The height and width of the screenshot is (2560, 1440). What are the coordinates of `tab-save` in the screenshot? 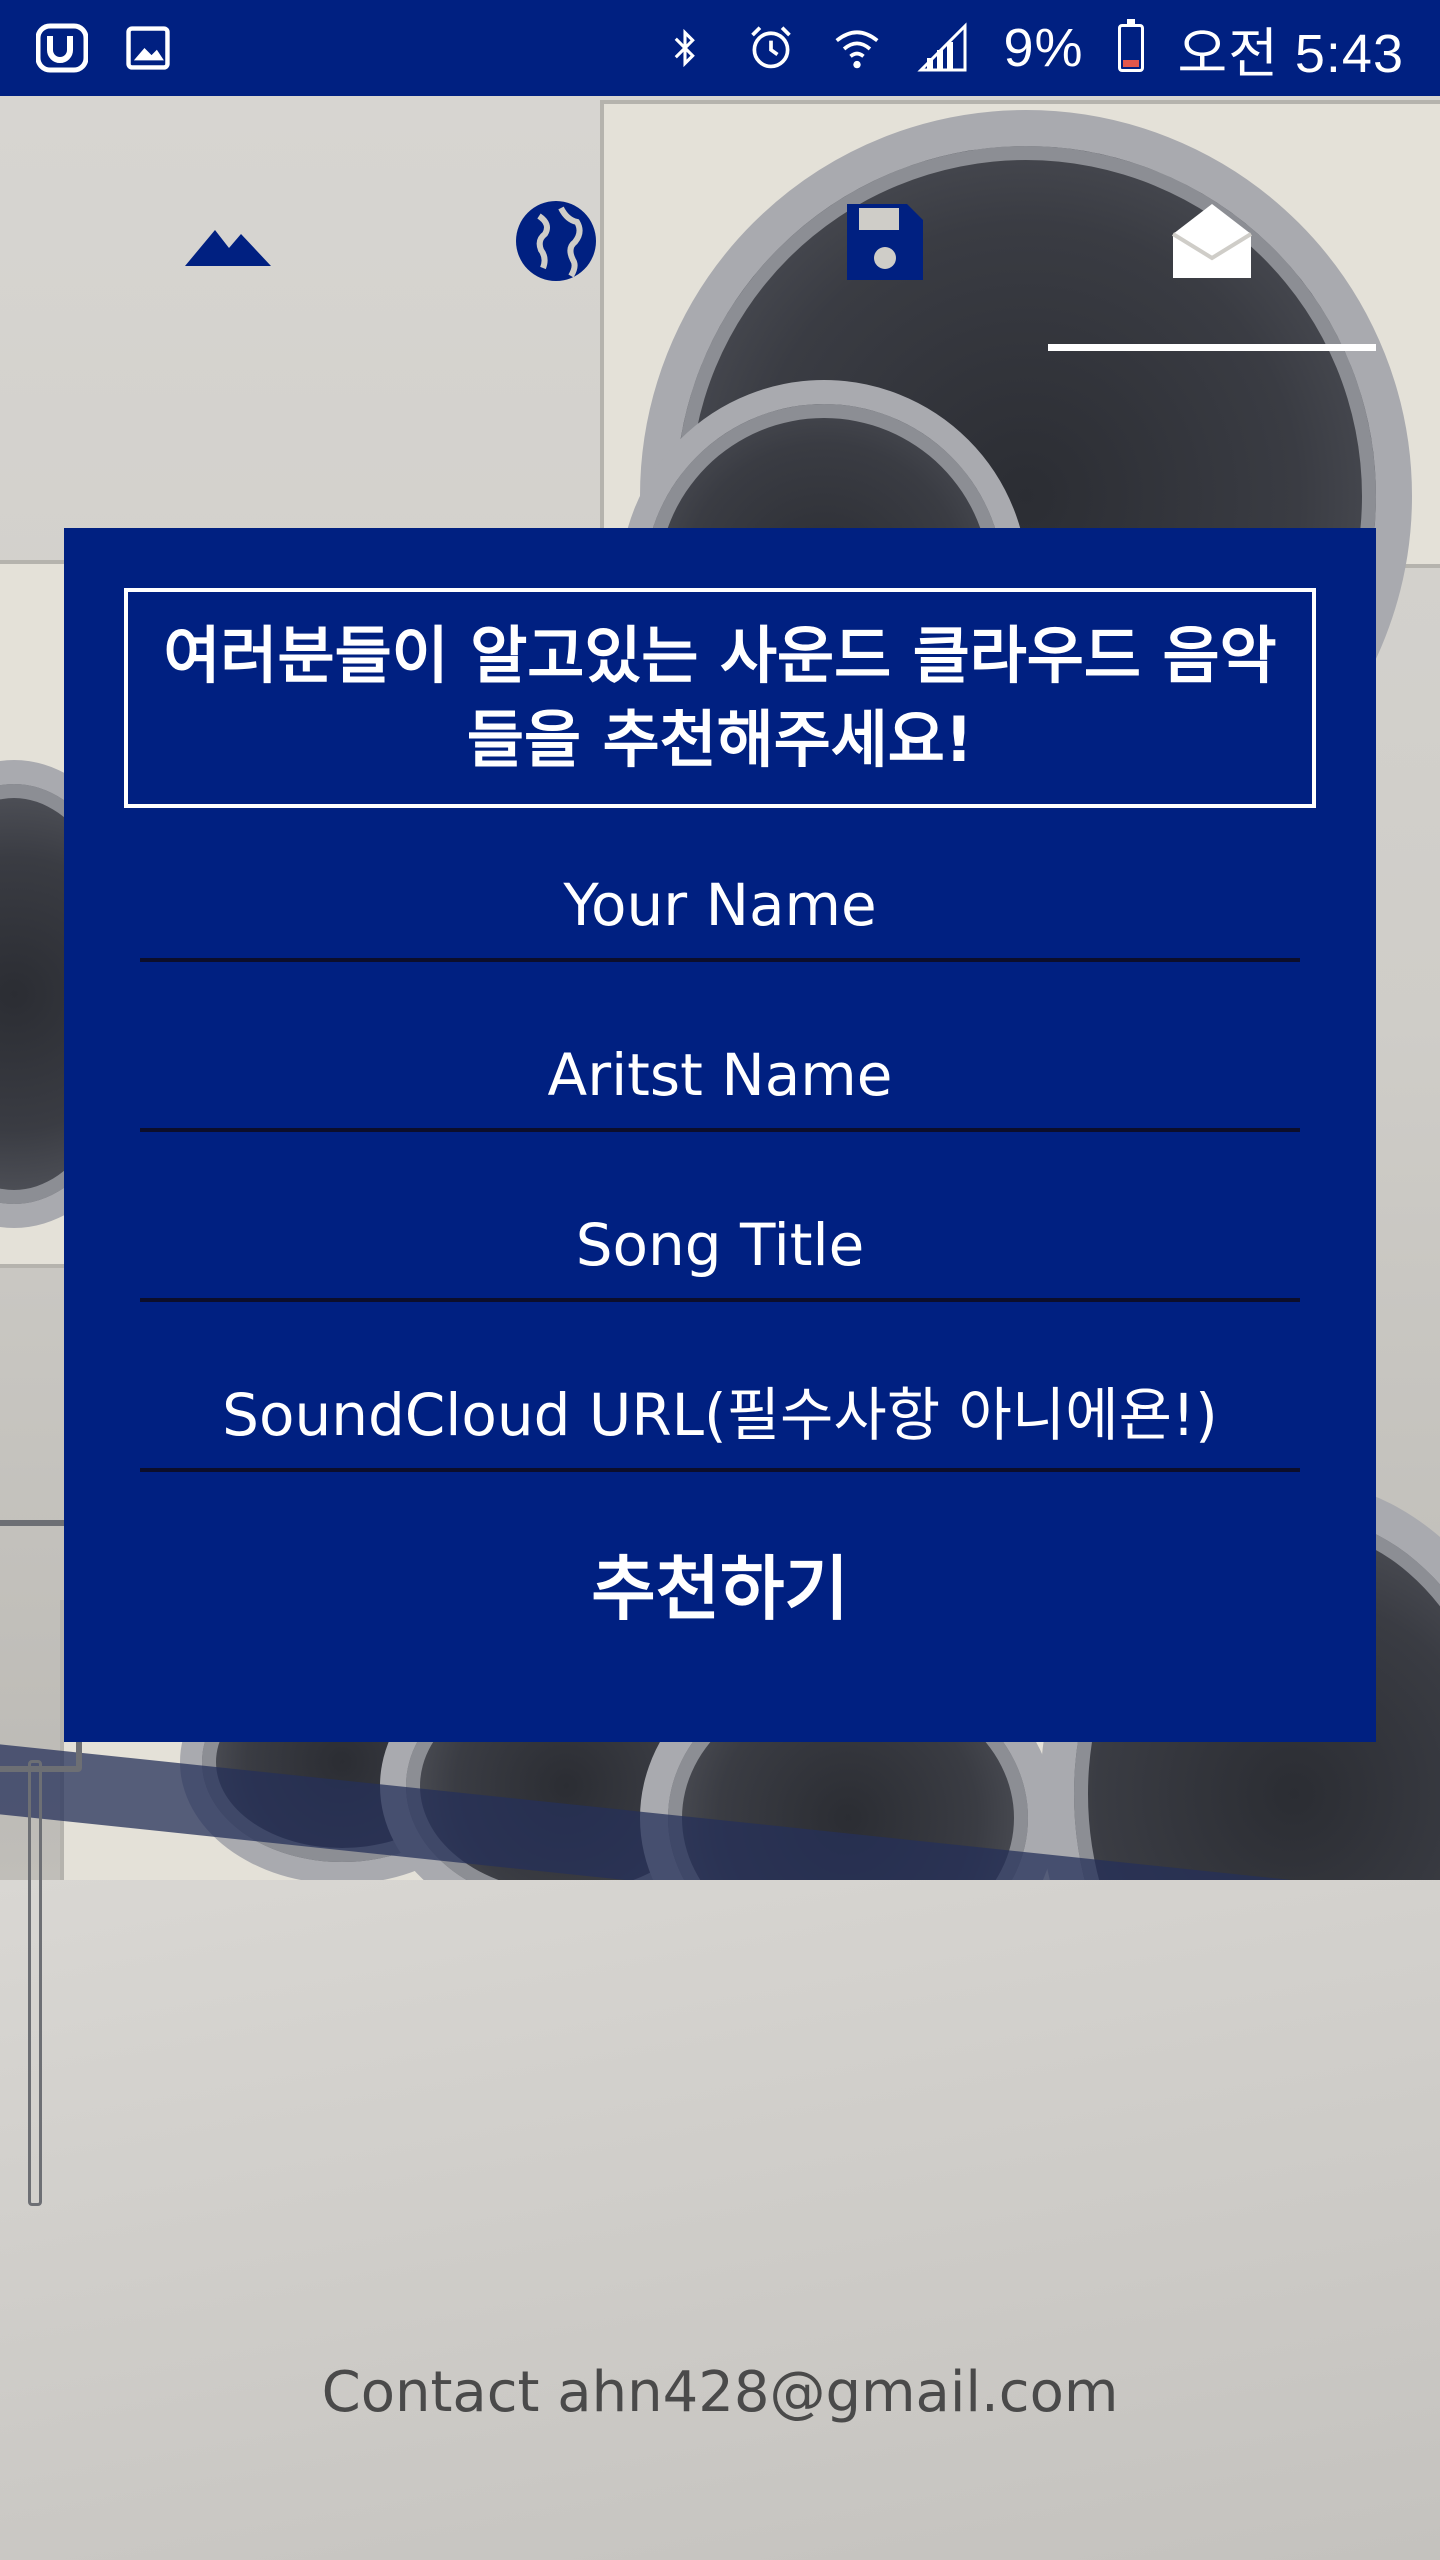 It's located at (884, 271).